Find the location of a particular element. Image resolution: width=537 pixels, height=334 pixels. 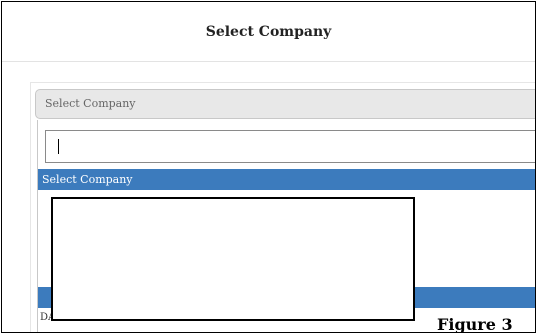

company-select: Select Company is located at coordinates (285, 104).